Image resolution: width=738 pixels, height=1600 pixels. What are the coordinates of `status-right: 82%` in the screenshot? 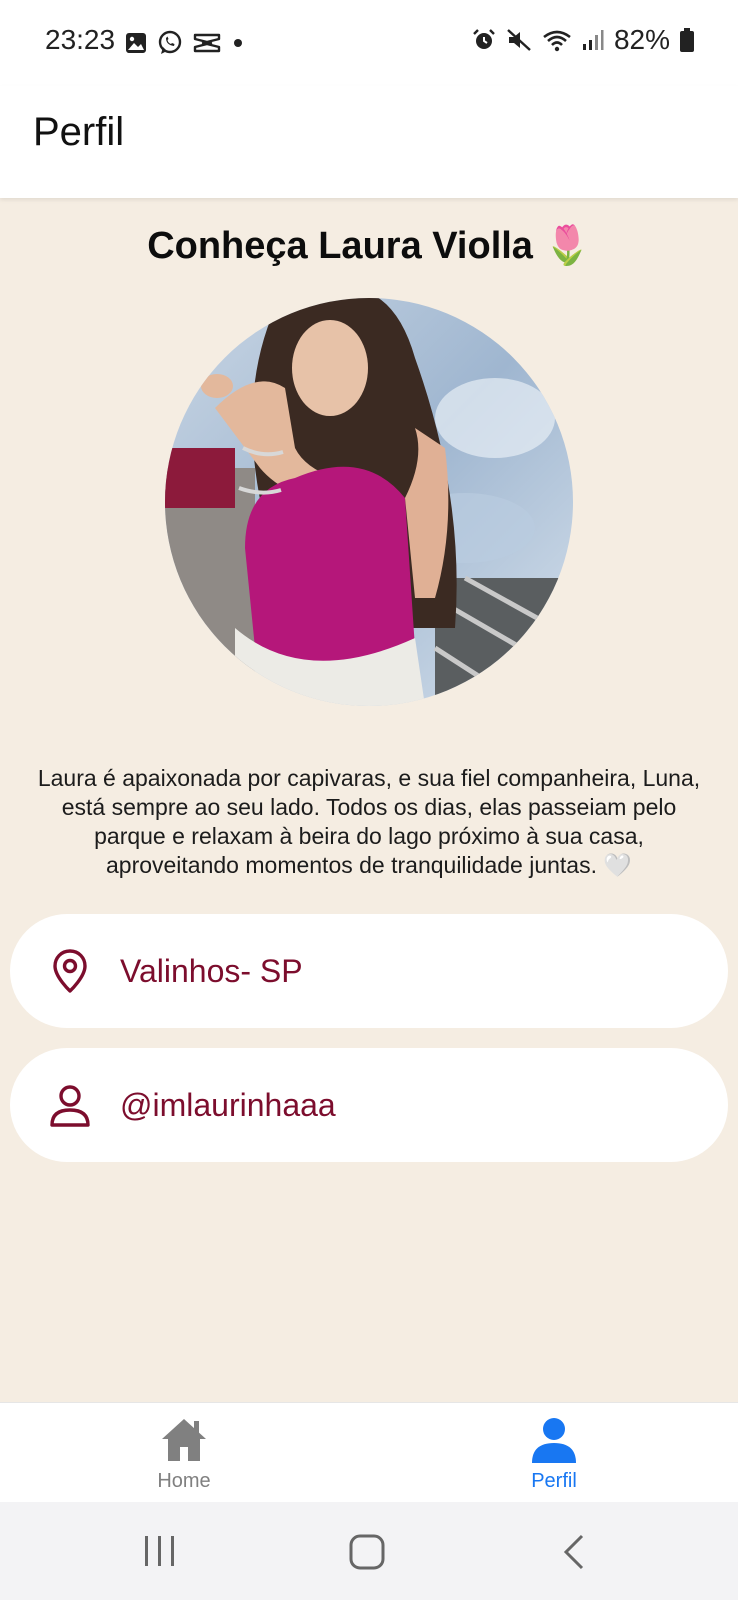 It's located at (583, 40).